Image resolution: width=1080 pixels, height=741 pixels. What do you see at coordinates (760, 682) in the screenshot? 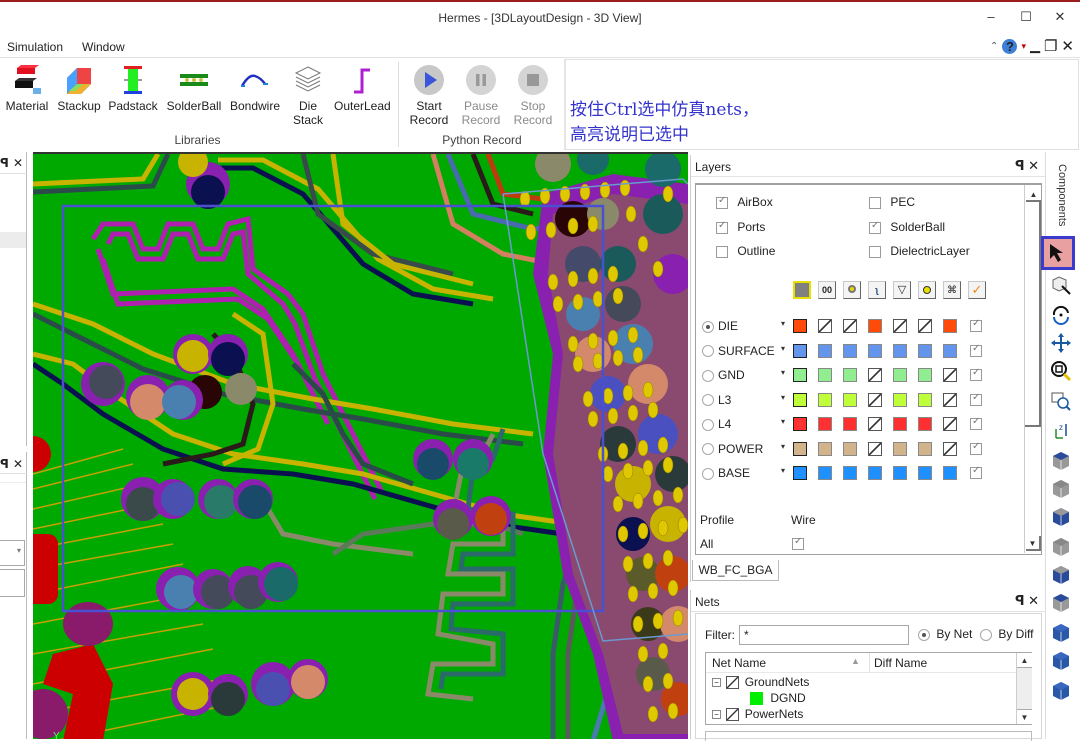
I see `tree-item-groundnets: − GroundNets` at bounding box center [760, 682].